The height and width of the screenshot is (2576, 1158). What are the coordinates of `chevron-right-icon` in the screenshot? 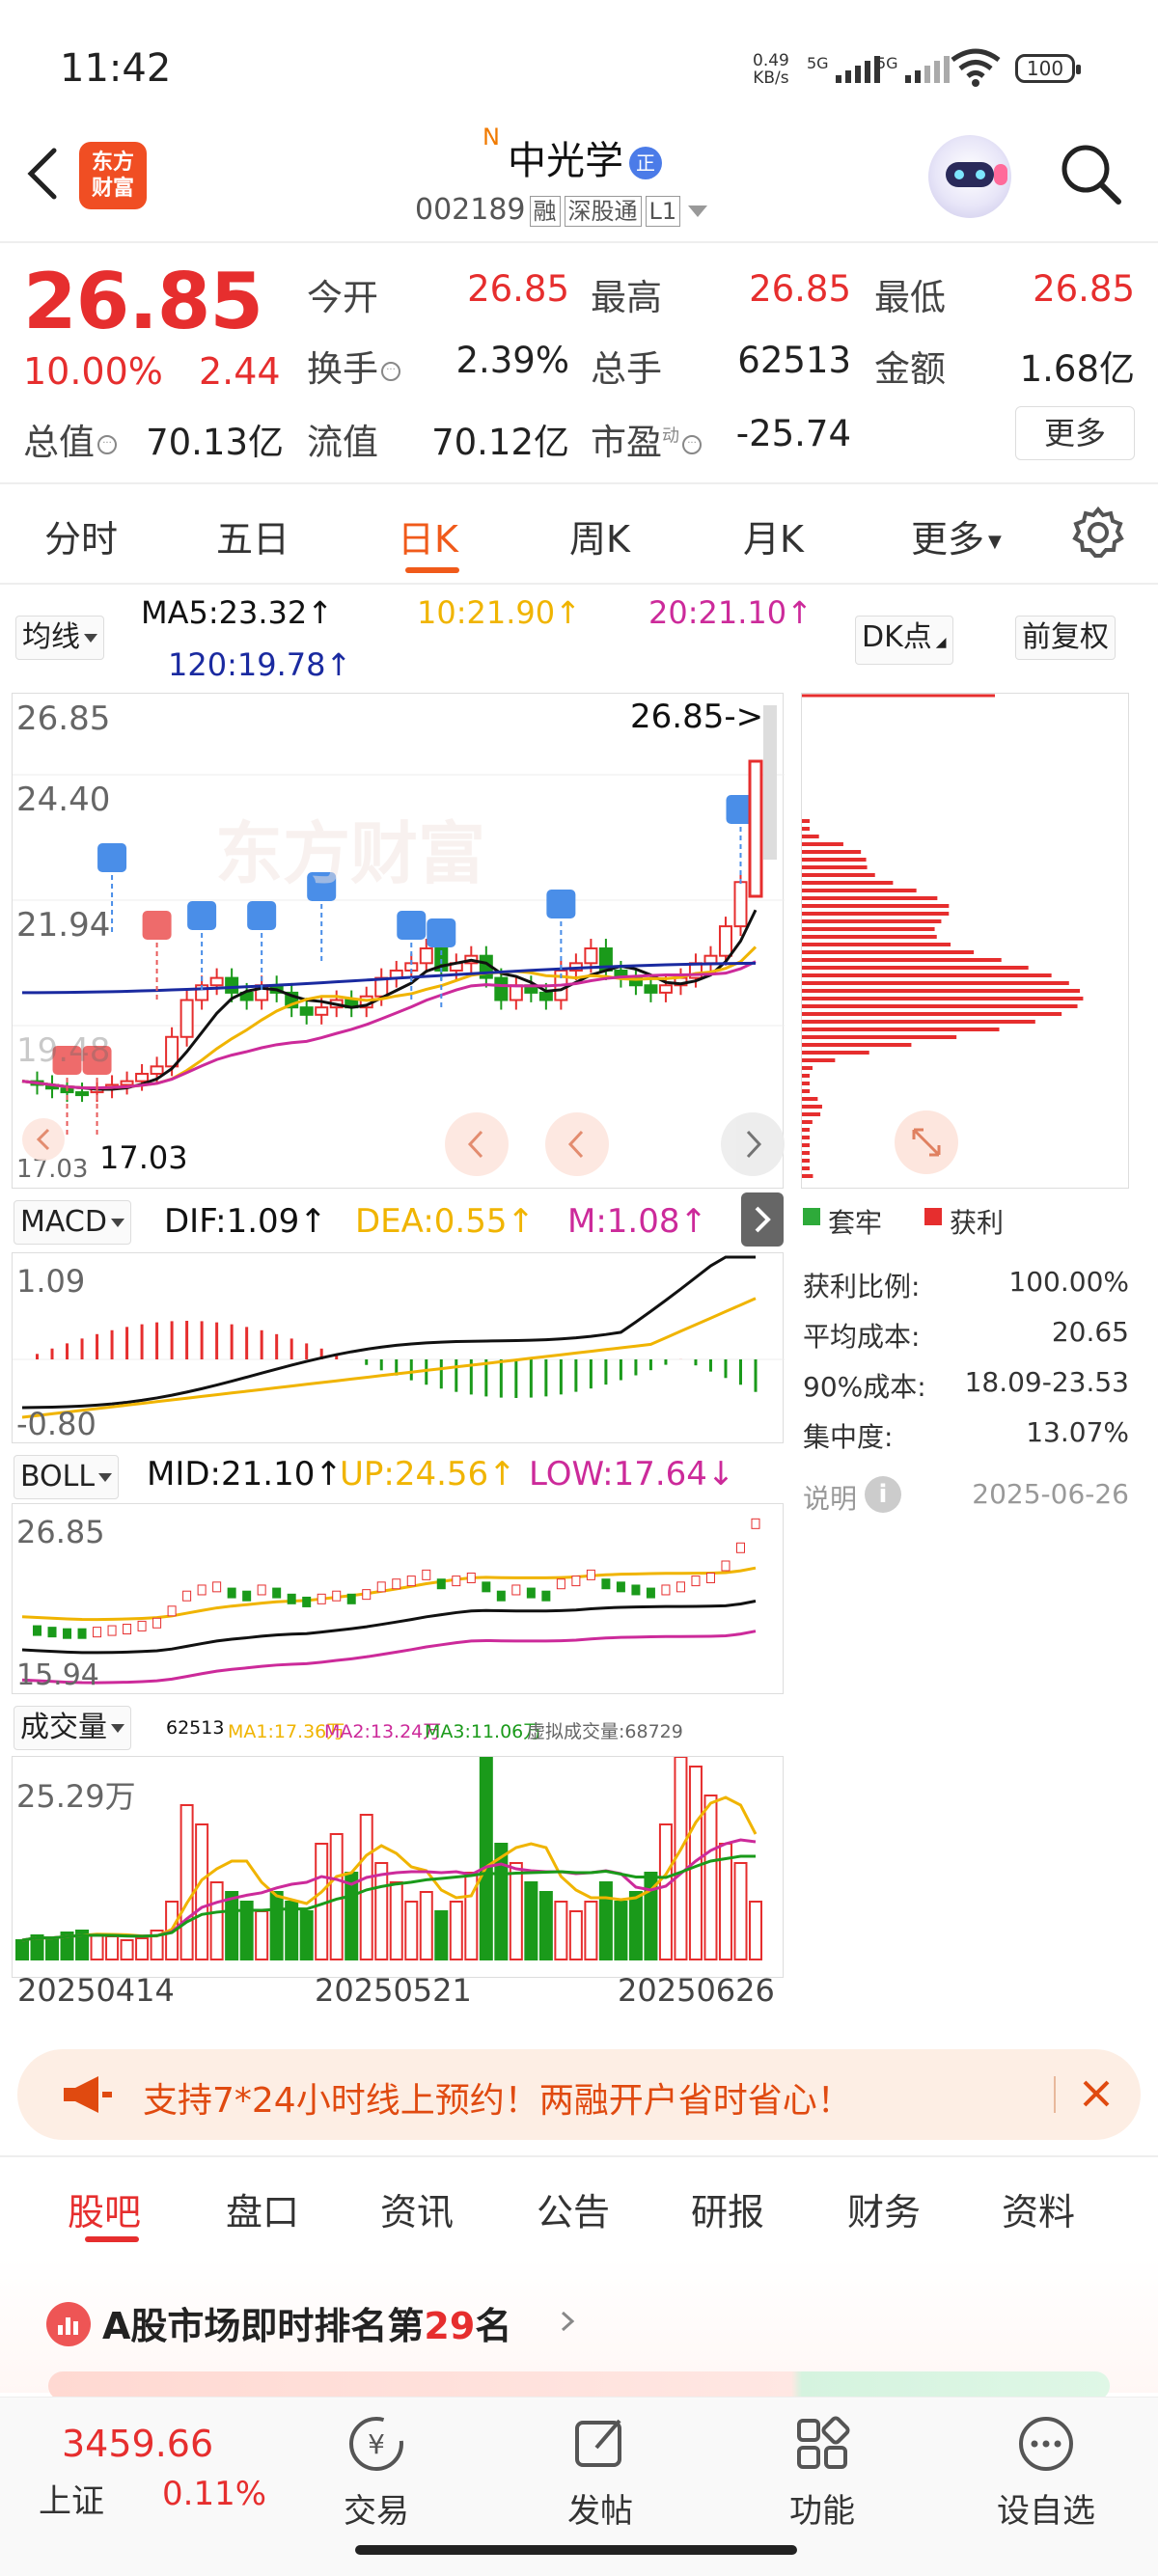 It's located at (763, 1220).